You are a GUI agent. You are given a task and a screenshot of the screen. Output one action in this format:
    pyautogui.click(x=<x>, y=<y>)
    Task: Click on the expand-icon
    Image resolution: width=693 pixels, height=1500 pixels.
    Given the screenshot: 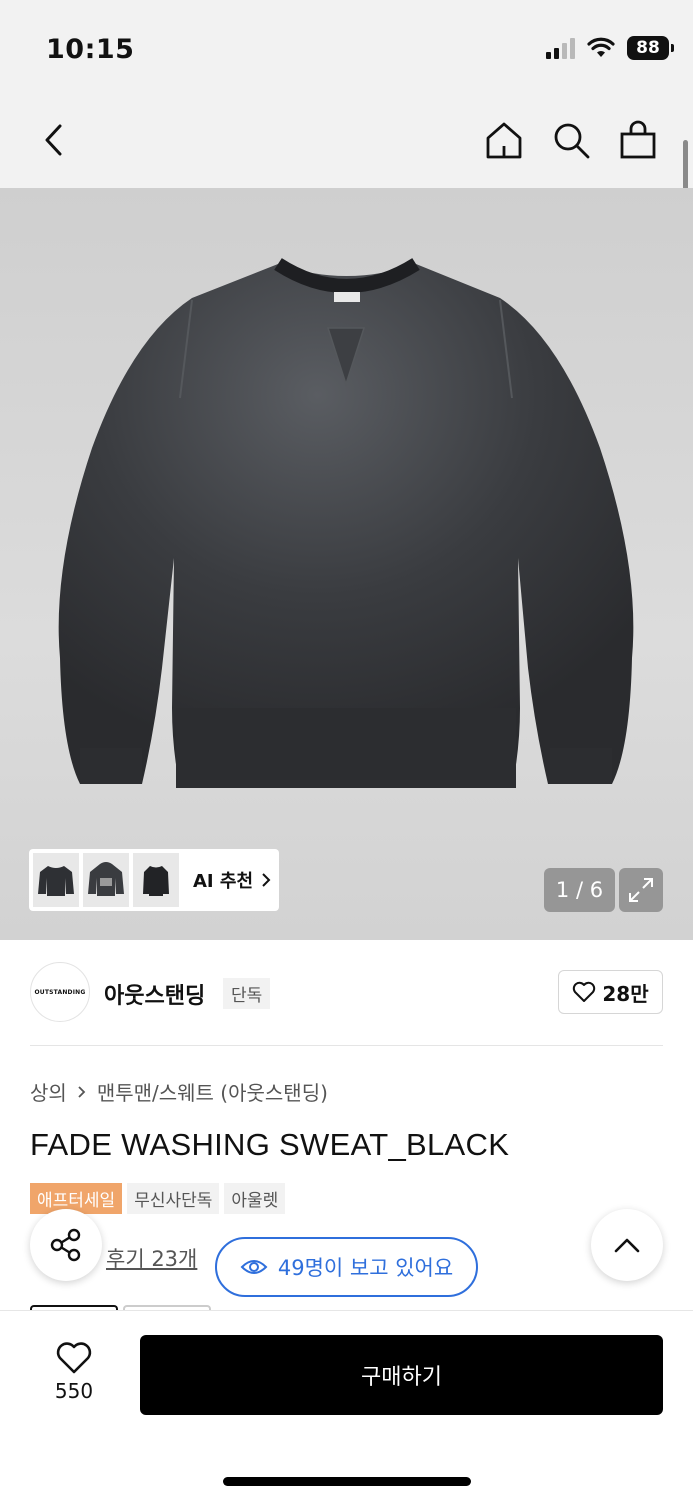 What is the action you would take?
    pyautogui.click(x=641, y=890)
    